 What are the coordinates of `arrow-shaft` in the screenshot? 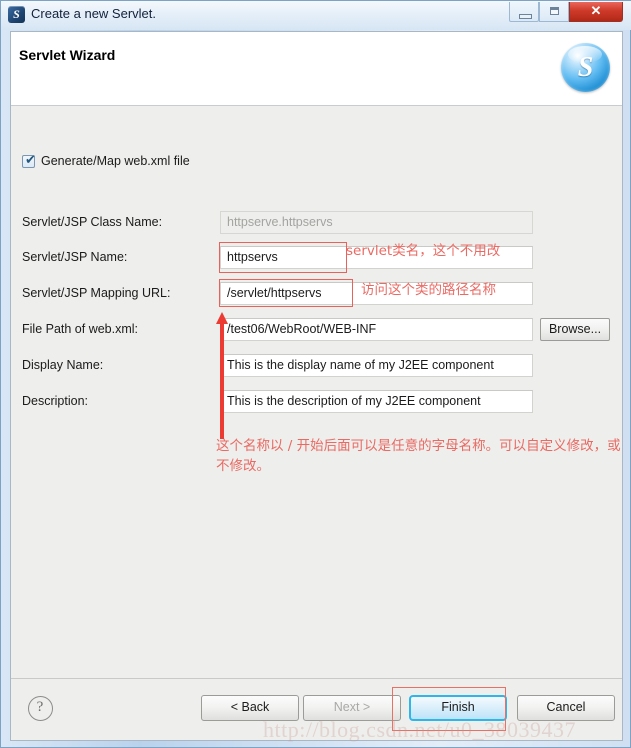 It's located at (222, 380).